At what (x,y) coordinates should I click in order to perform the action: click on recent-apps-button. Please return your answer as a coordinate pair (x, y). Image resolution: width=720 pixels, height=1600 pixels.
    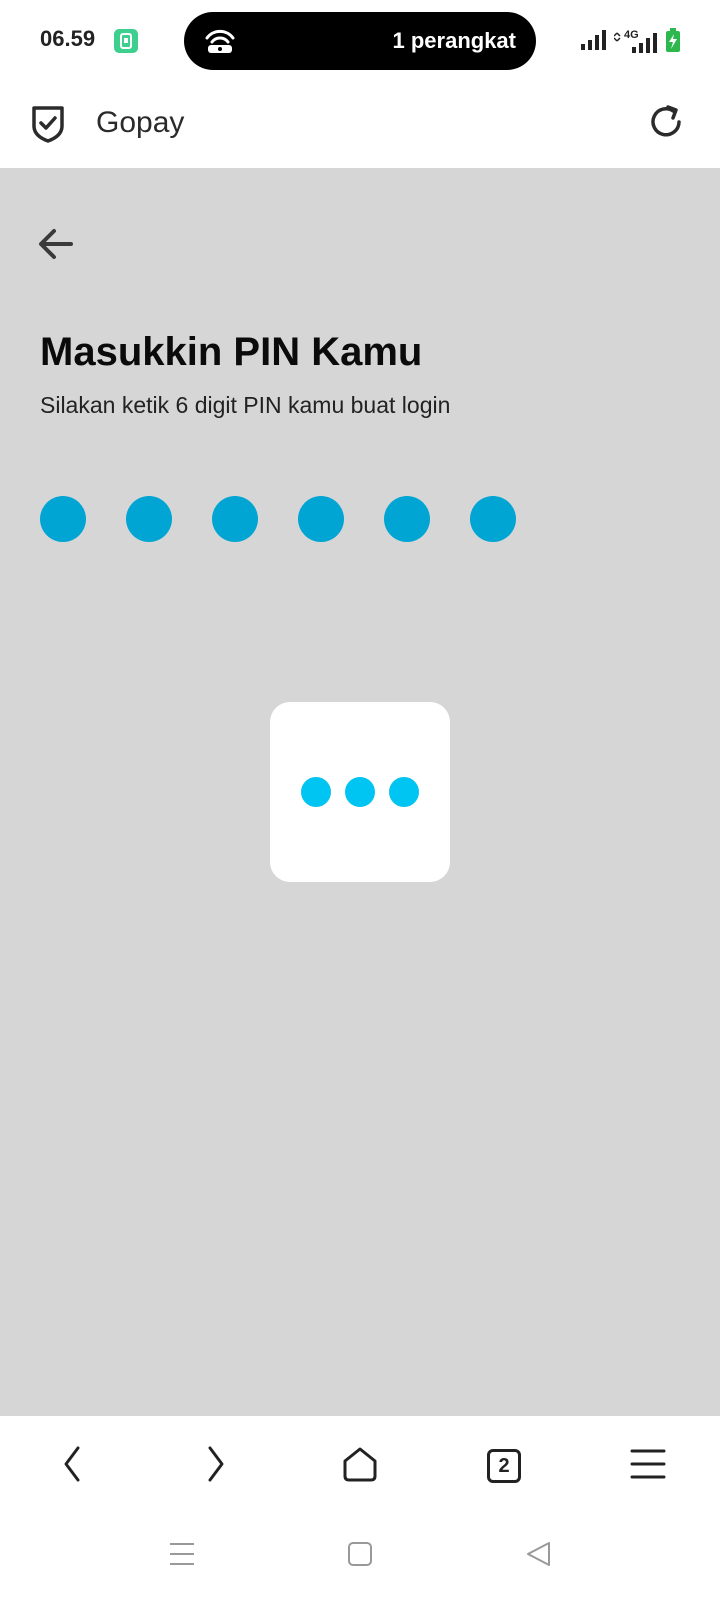
    Looking at the image, I should click on (182, 1556).